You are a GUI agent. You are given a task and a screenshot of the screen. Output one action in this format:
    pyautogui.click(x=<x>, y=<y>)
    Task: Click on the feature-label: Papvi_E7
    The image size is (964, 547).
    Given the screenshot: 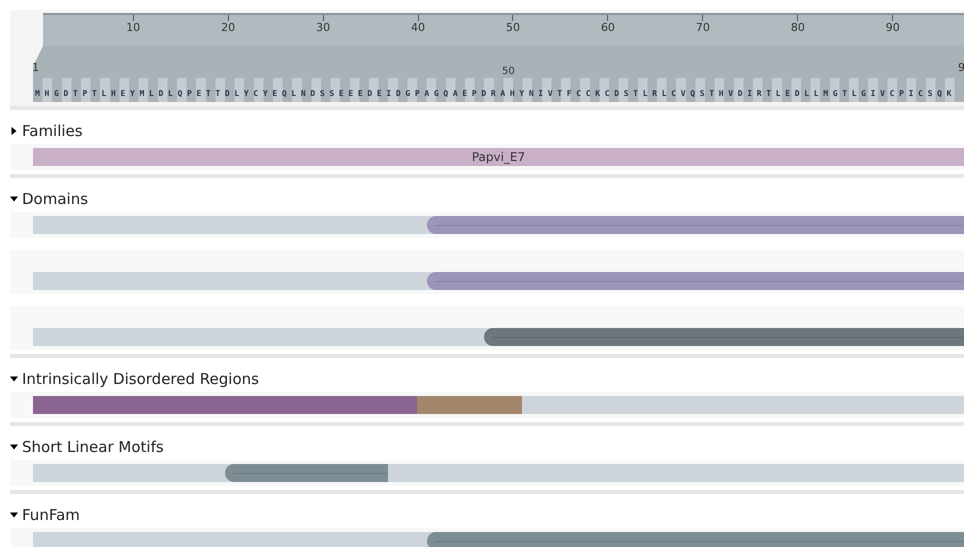 What is the action you would take?
    pyautogui.click(x=499, y=157)
    